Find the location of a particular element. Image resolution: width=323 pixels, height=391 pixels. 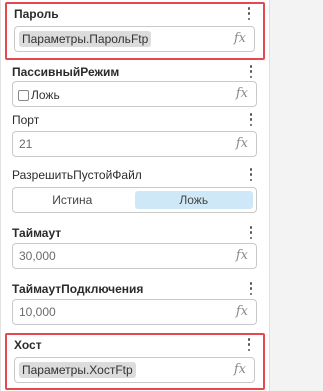

passive-mode-checkbox is located at coordinates (23, 95).